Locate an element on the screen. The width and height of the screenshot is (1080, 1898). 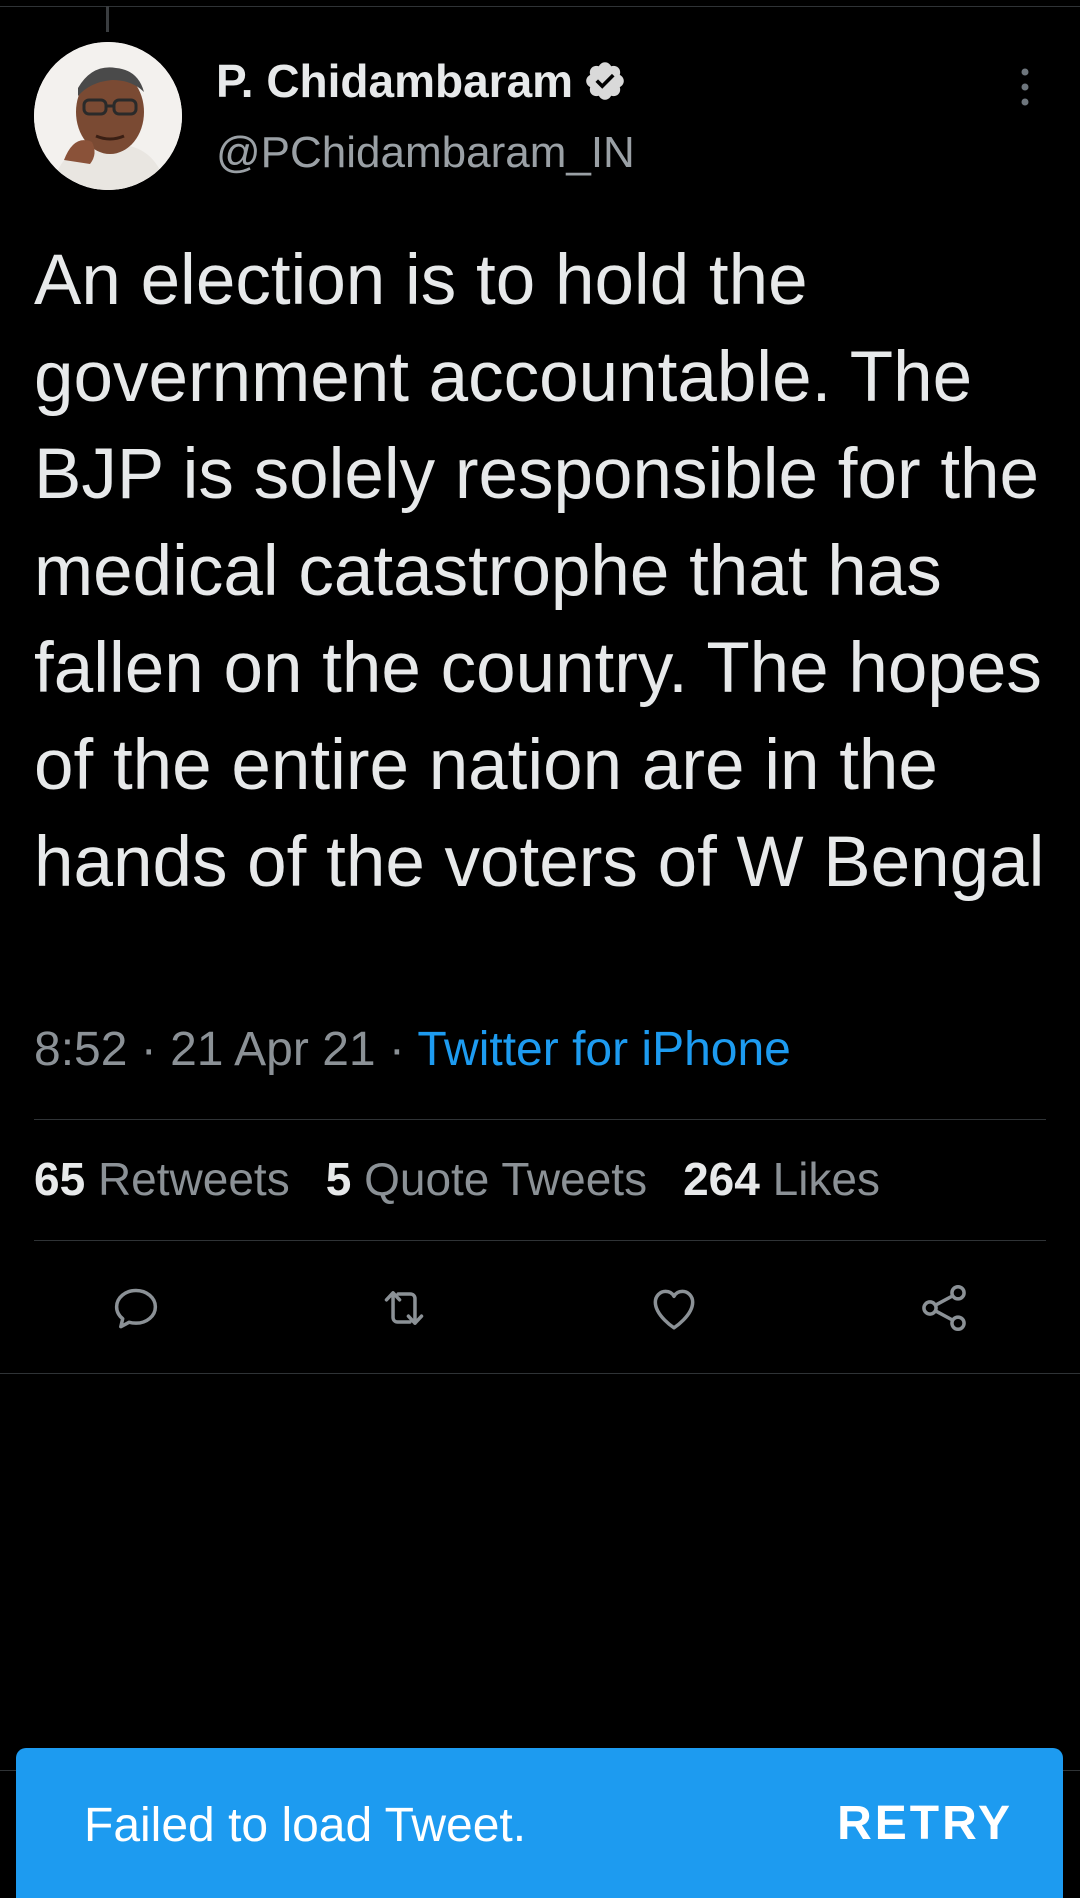
share-icon is located at coordinates (944, 1308).